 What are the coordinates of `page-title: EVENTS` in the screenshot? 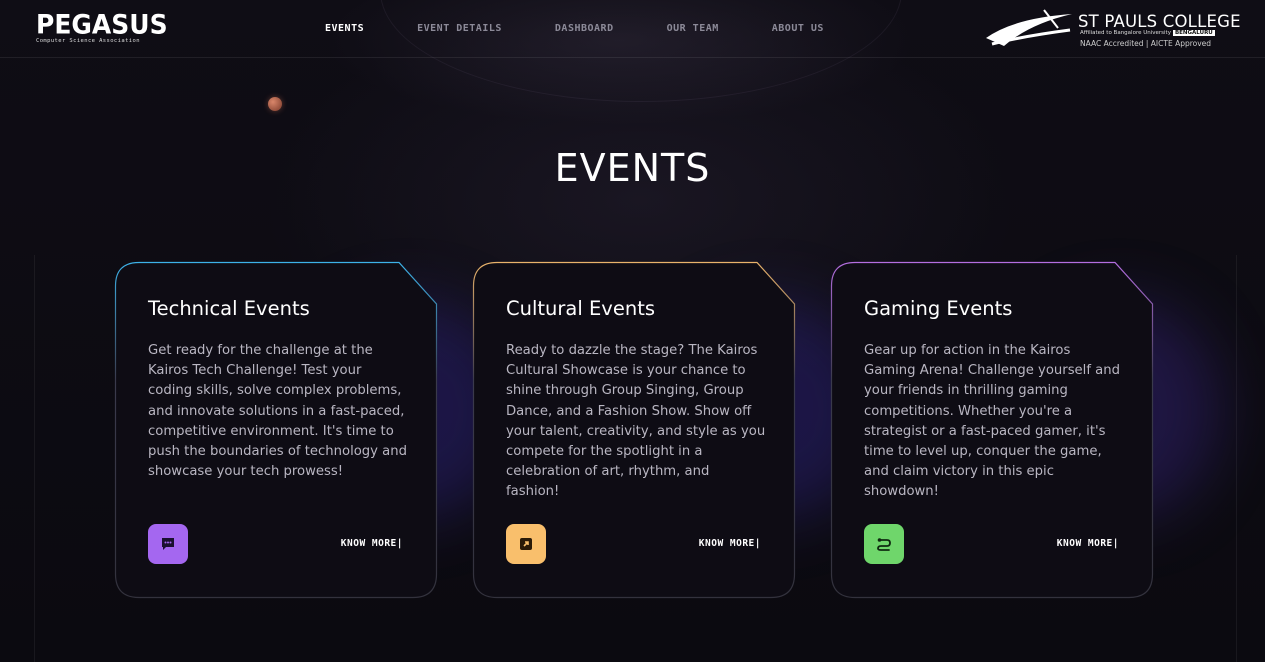 It's located at (632, 168).